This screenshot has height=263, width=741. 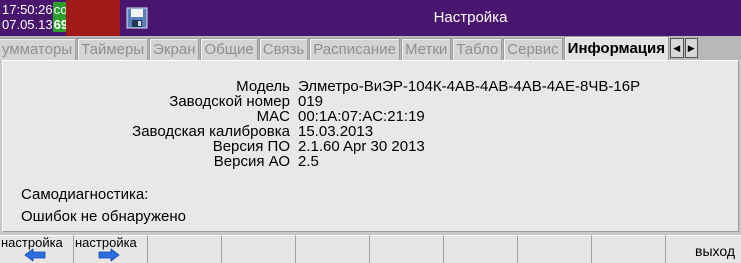 What do you see at coordinates (354, 49) in the screenshot?
I see `tab-schedule: Расписание` at bounding box center [354, 49].